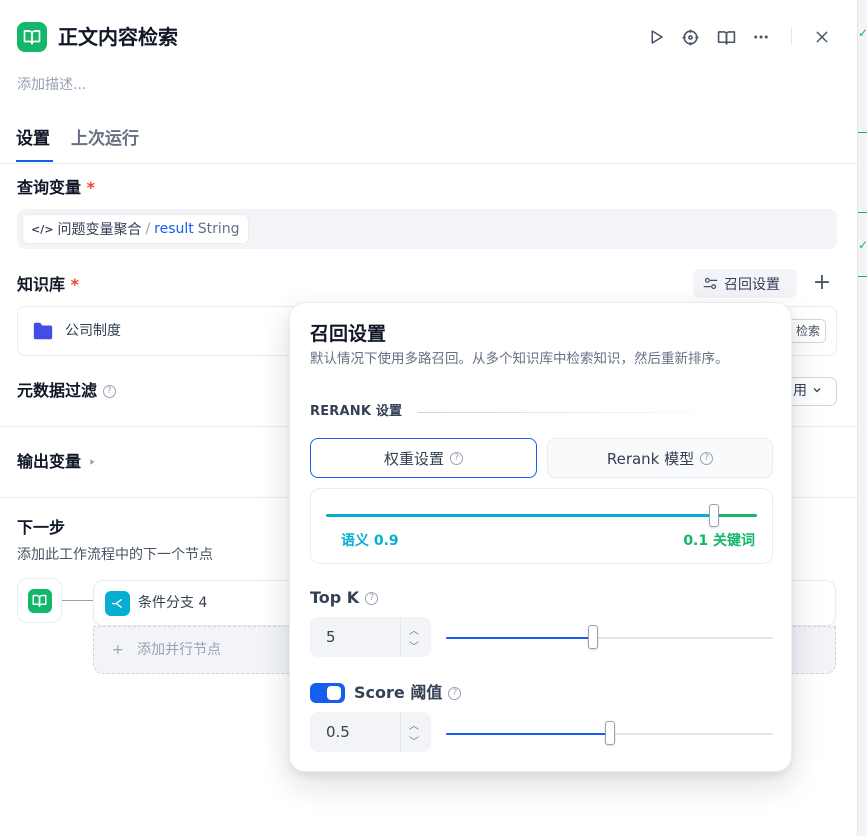 This screenshot has width=867, height=836. Describe the element at coordinates (57, 462) in the screenshot. I see `output-variables-toggle: 输出变量` at that location.